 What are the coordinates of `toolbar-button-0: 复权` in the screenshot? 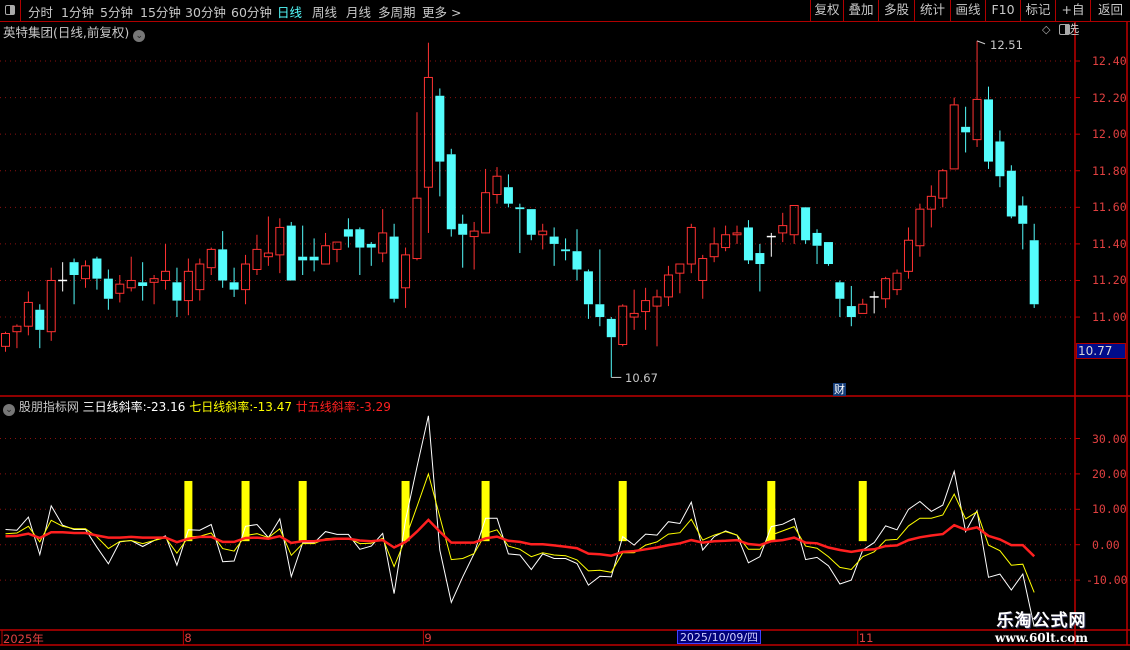 It's located at (826, 10).